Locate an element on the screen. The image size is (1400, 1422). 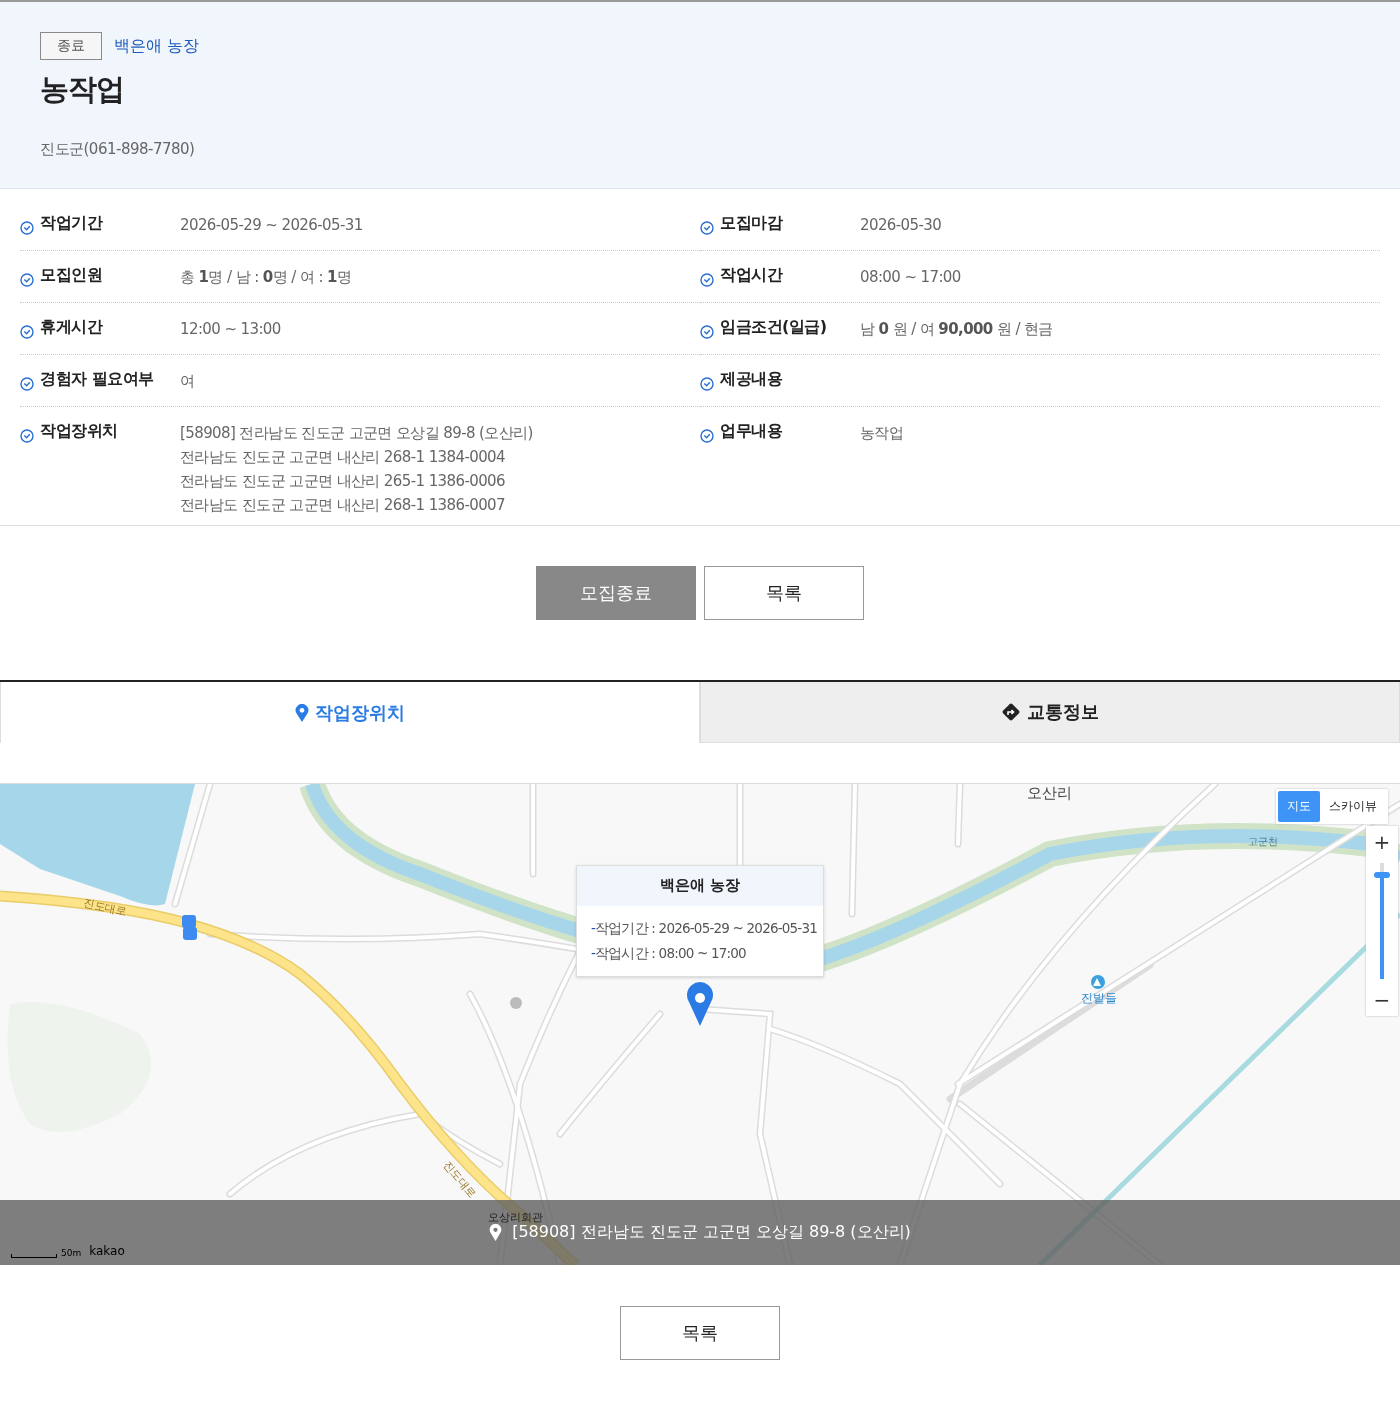
tab: 작업장위치 is located at coordinates (350, 712).